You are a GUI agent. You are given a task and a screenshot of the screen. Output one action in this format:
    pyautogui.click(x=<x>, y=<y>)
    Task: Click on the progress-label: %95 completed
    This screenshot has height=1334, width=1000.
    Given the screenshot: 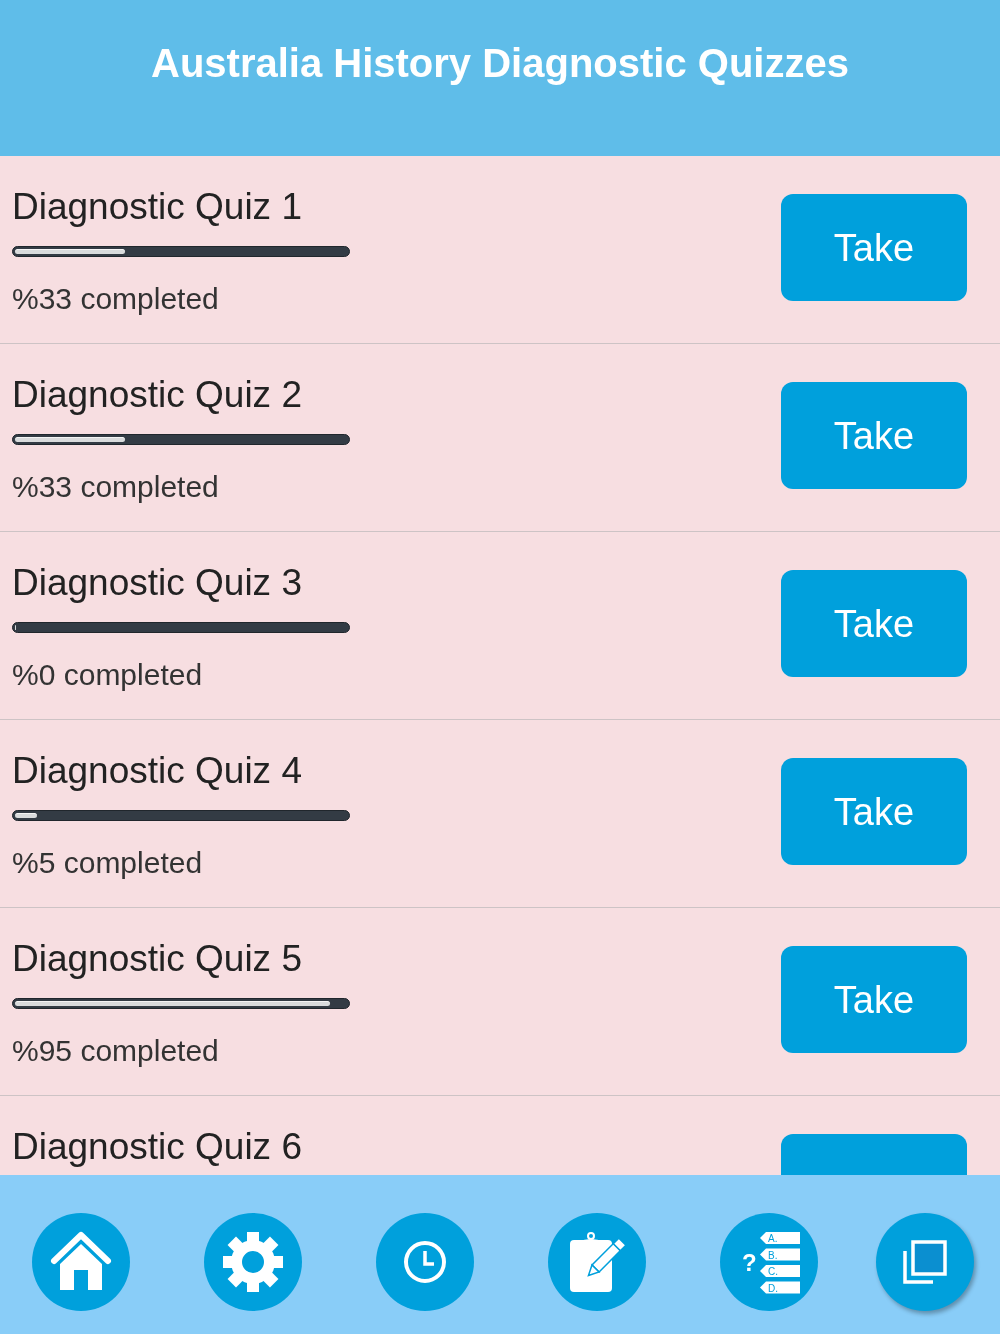 What is the action you would take?
    pyautogui.click(x=116, y=1051)
    